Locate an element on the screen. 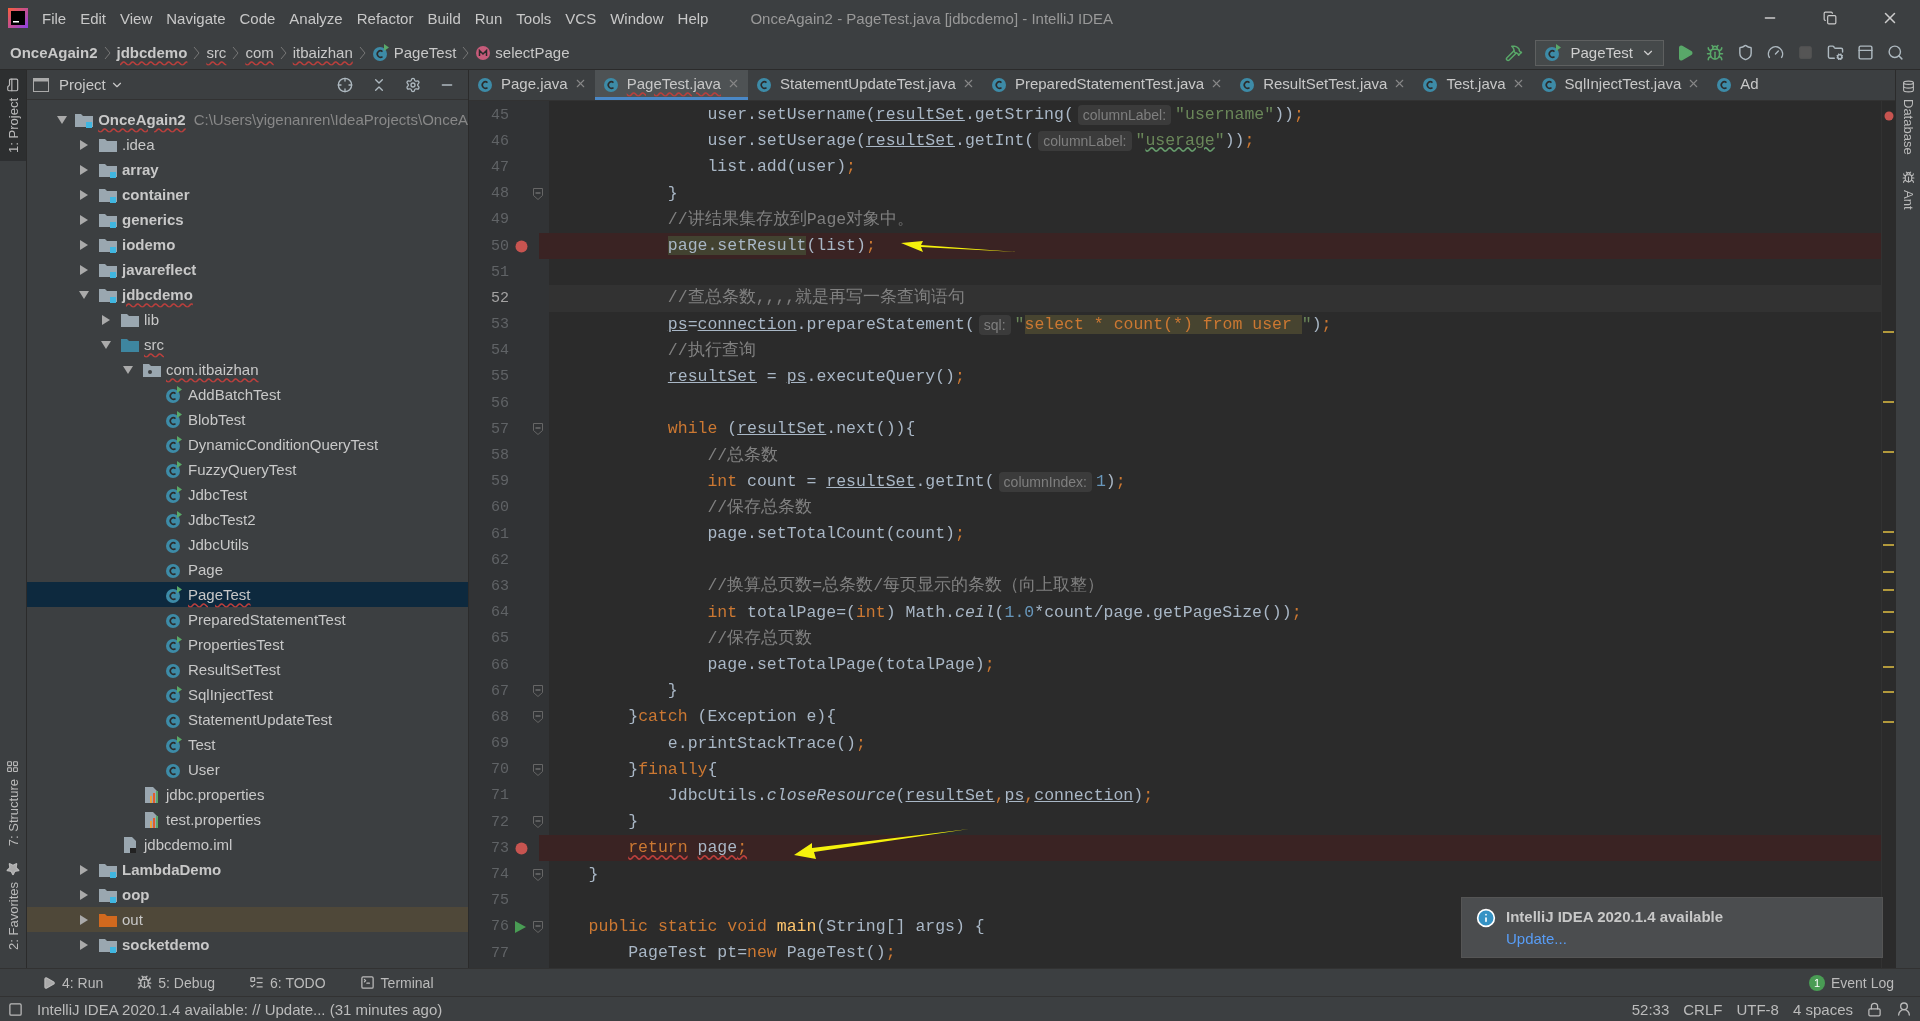  tree-item: JdbcTest2 is located at coordinates (247, 519).